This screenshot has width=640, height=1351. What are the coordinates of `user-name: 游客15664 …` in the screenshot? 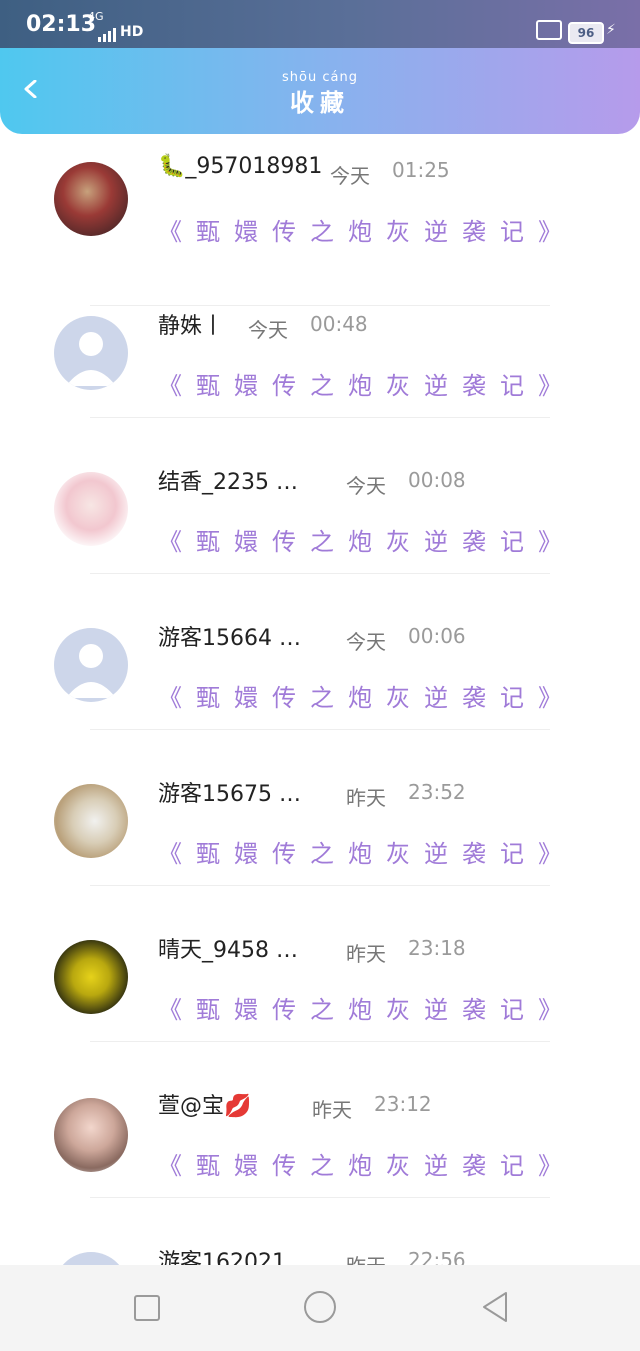 It's located at (229, 638).